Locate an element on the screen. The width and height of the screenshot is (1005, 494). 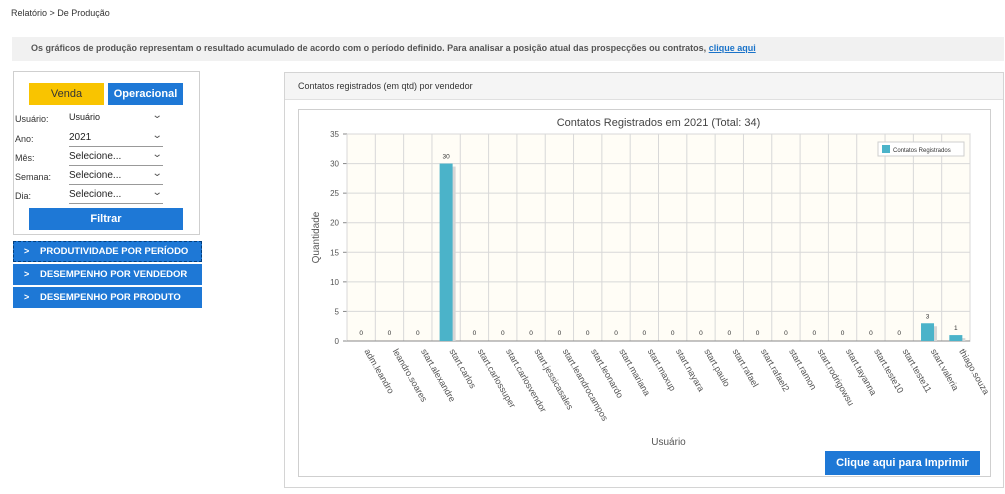
x-tick-label: start.carlos is located at coordinates (462, 369).